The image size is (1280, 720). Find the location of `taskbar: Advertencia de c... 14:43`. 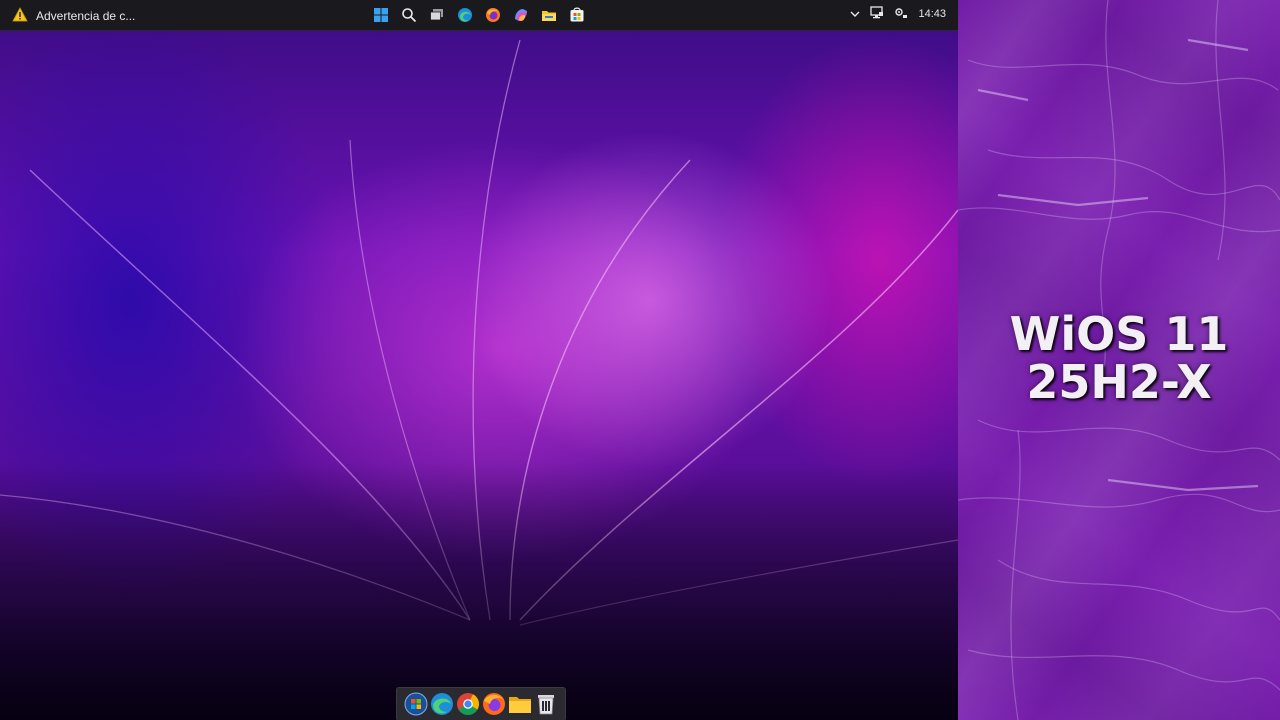

taskbar: Advertencia de c... 14:43 is located at coordinates (479, 15).